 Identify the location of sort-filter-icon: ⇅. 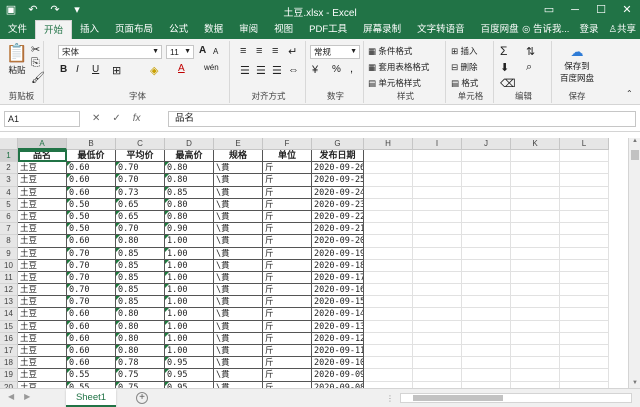
(530, 51).